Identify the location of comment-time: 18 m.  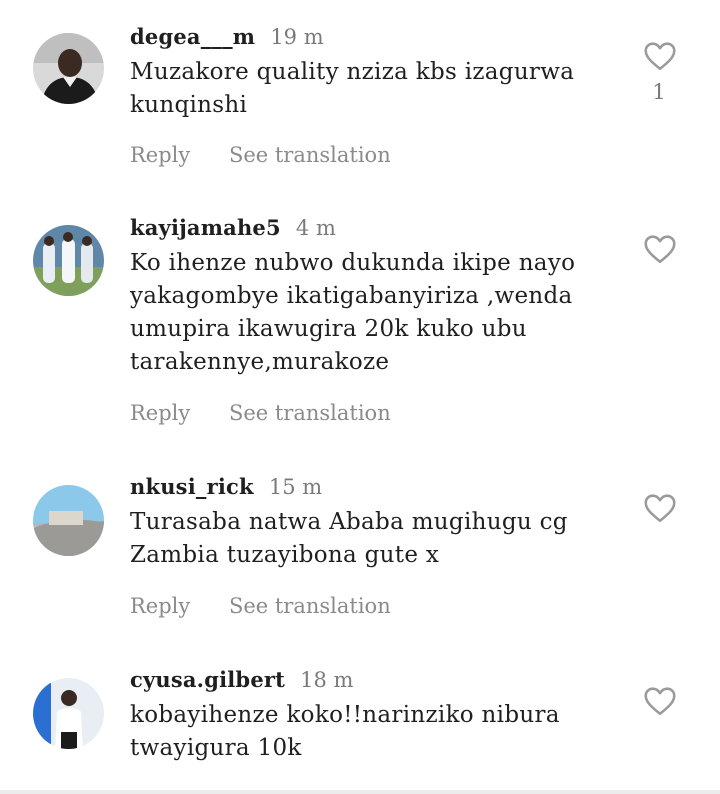
(327, 680).